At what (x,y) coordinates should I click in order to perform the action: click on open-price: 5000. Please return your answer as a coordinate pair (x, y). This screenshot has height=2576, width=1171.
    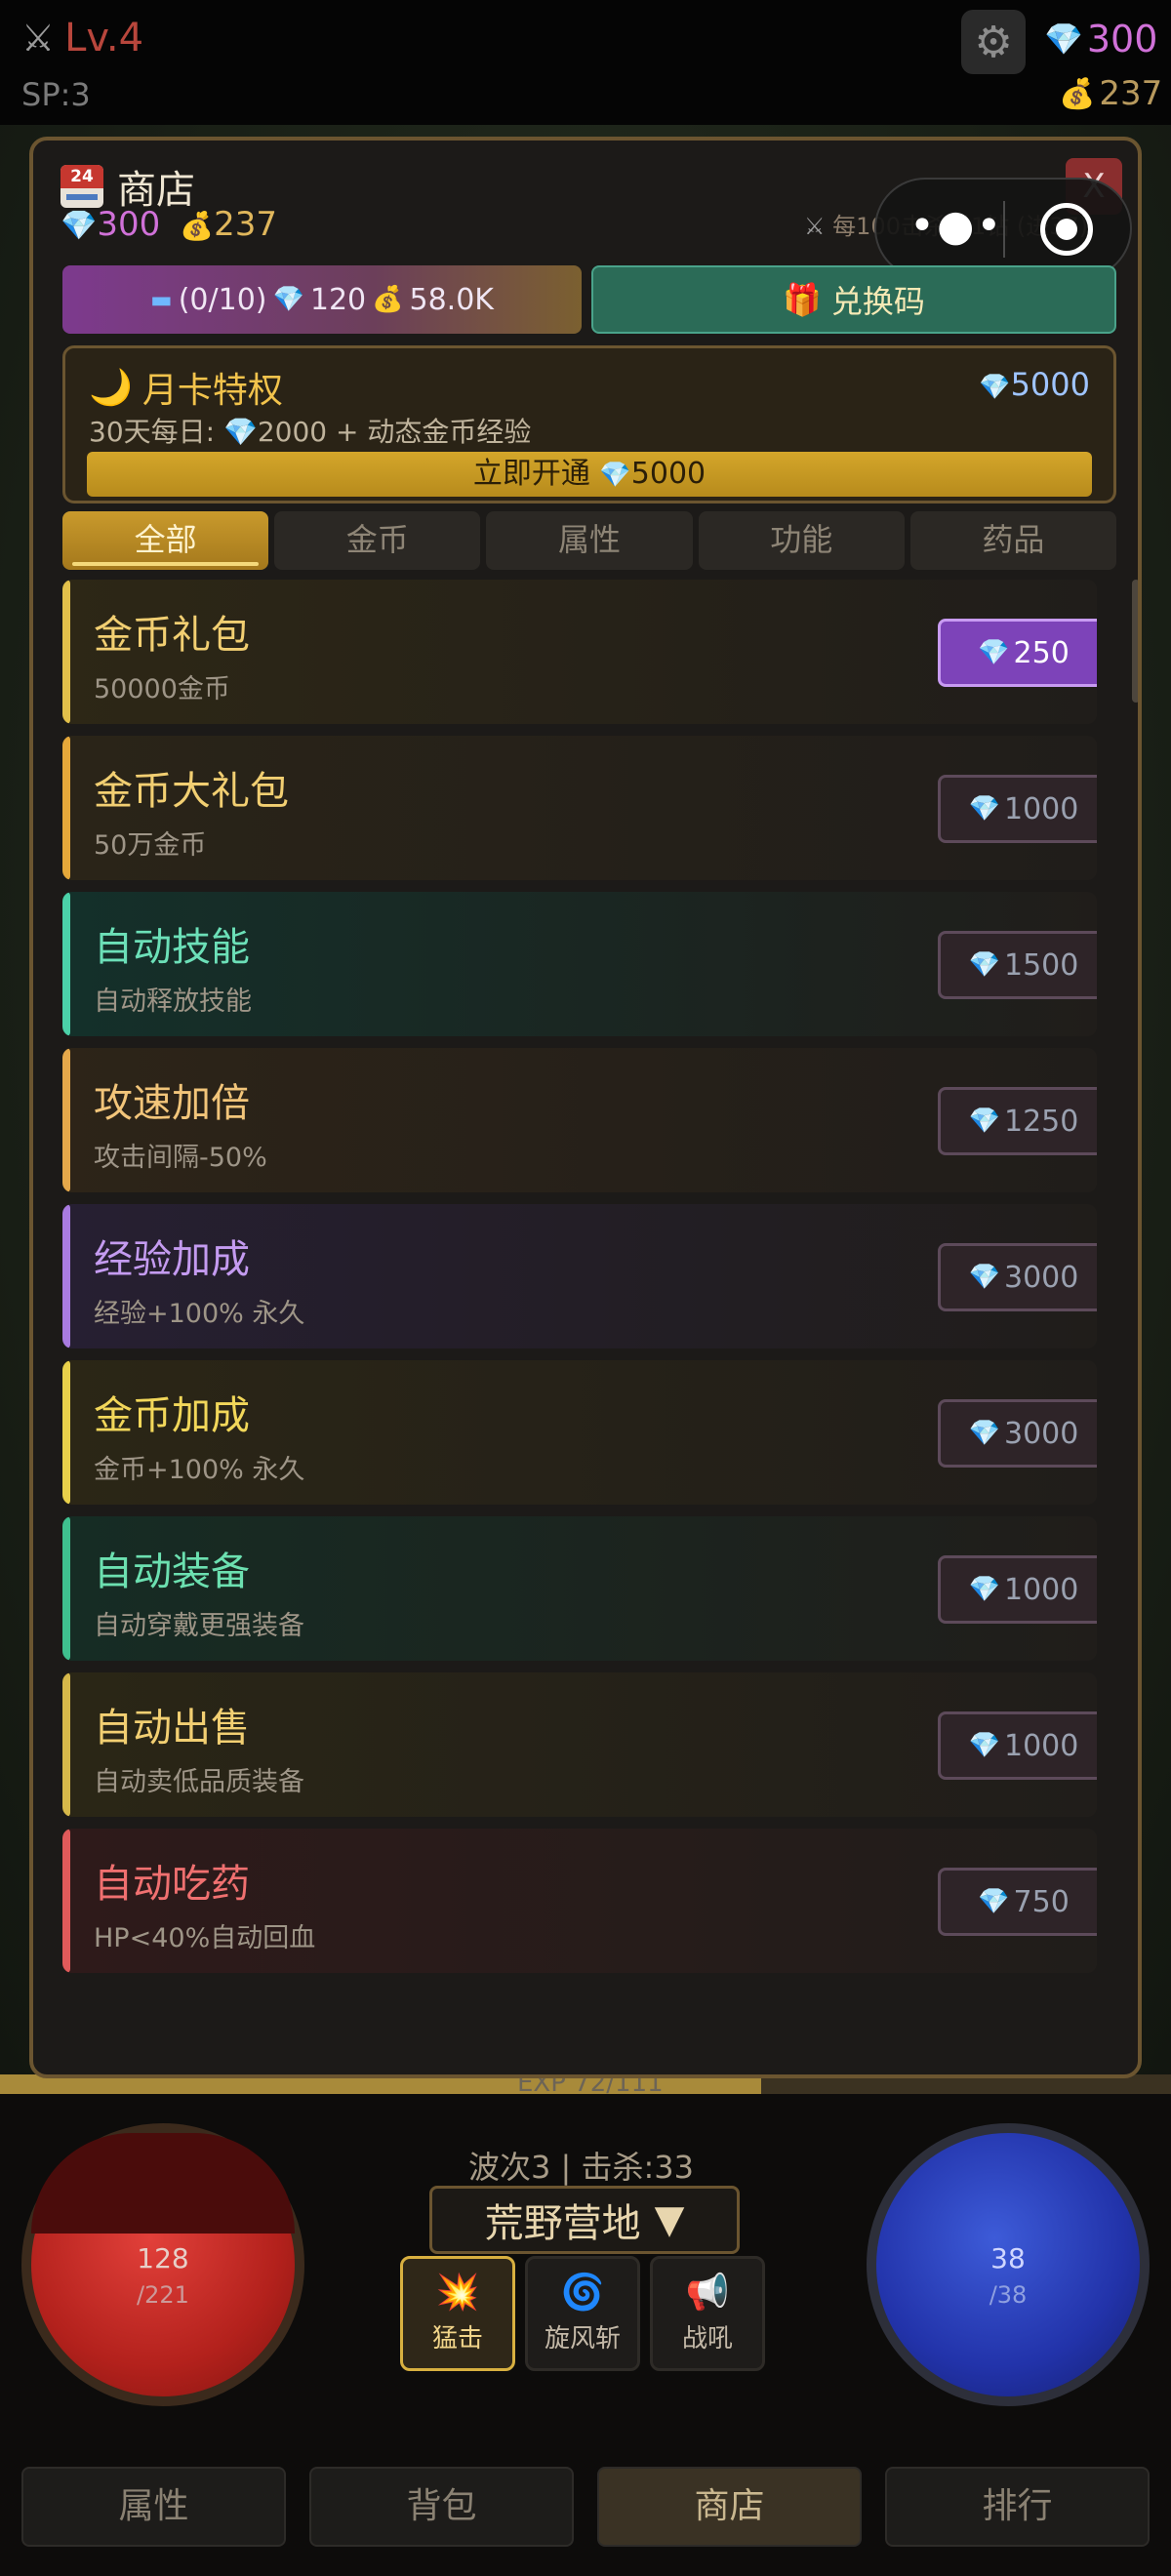
    Looking at the image, I should click on (668, 474).